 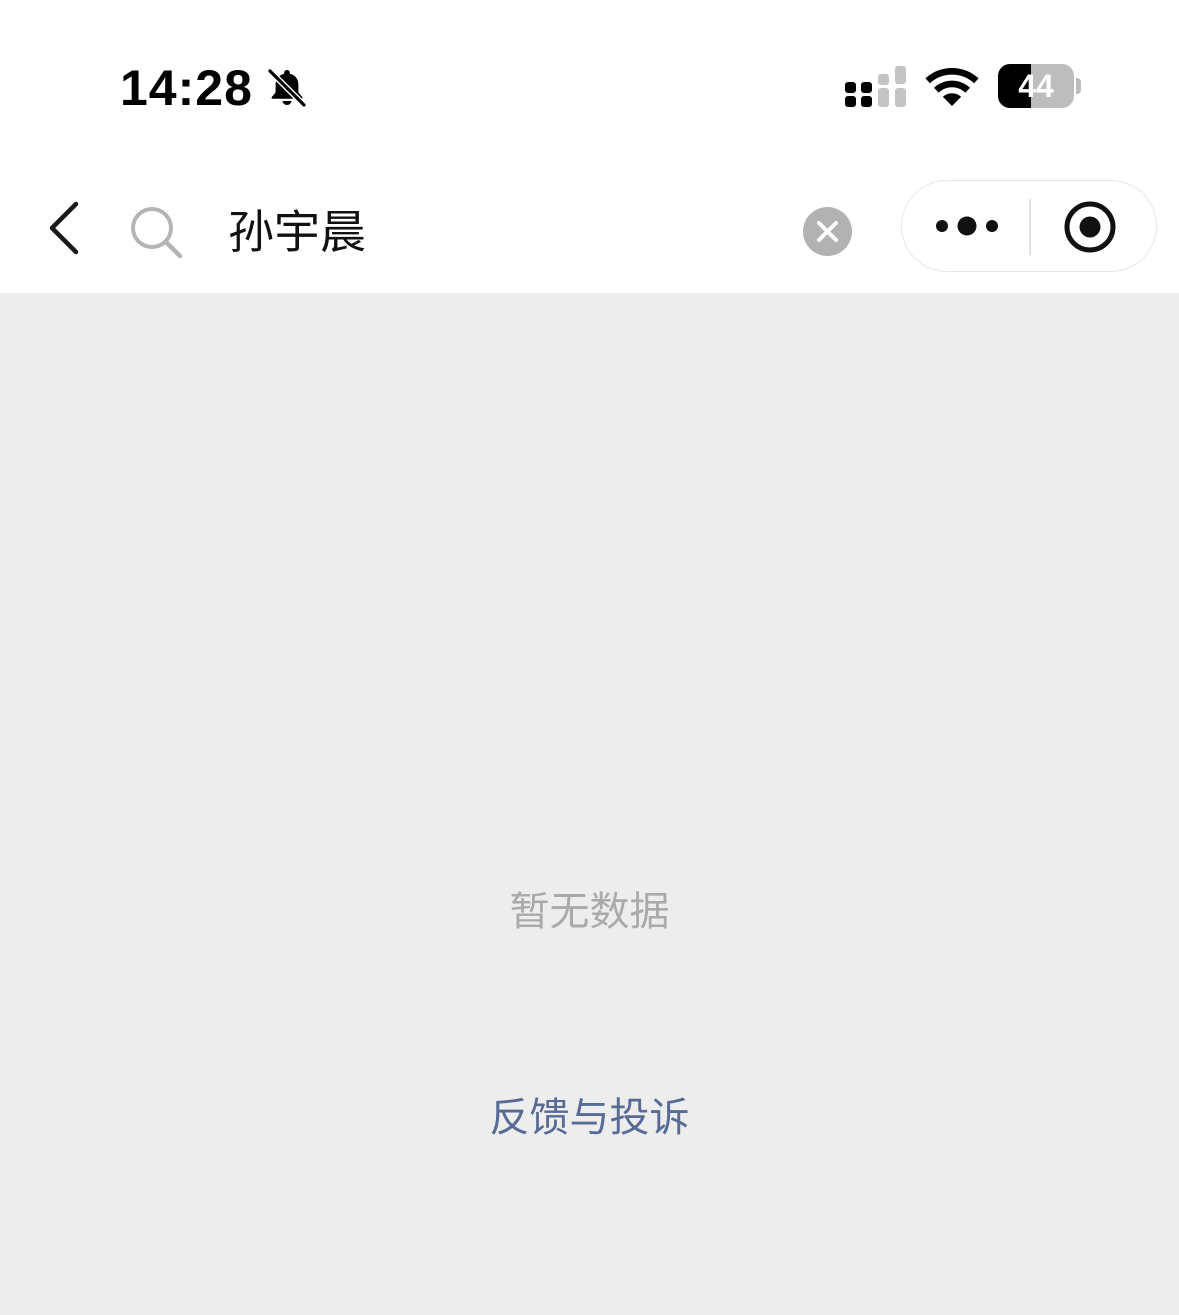 I want to click on empty-state-message: 暂无数据, so click(x=589, y=912).